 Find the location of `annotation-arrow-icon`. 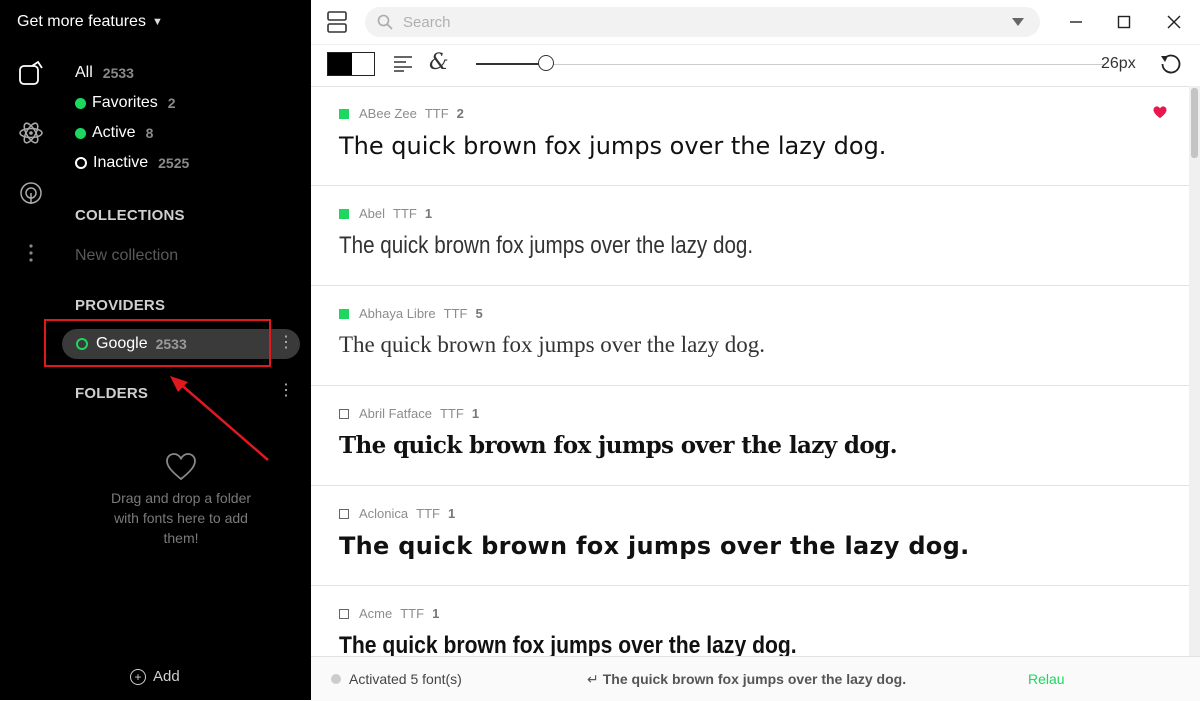

annotation-arrow-icon is located at coordinates (219, 418).